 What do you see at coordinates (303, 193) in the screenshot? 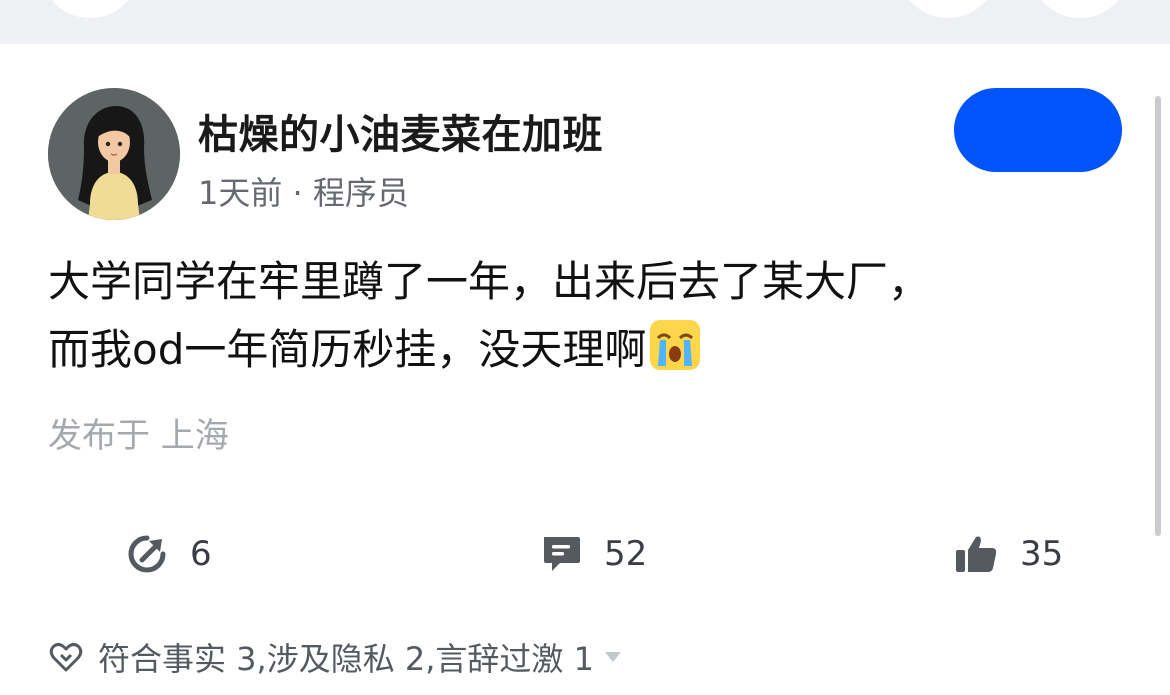
I see `post-meta: 1天前 · 程序员` at bounding box center [303, 193].